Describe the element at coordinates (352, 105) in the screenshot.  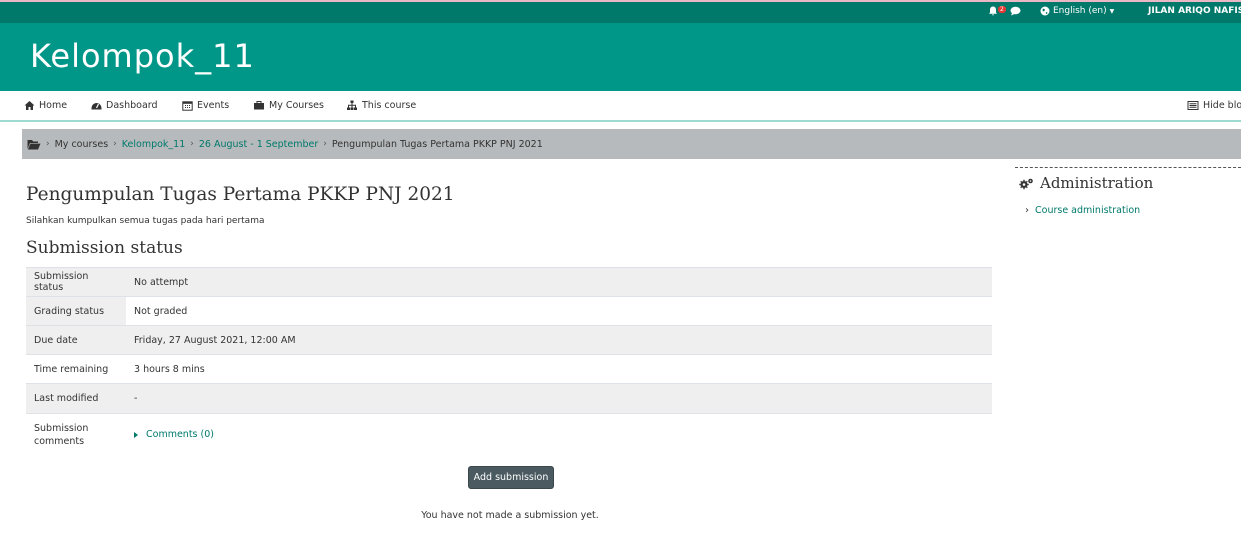
I see `sitemap-icon` at that location.